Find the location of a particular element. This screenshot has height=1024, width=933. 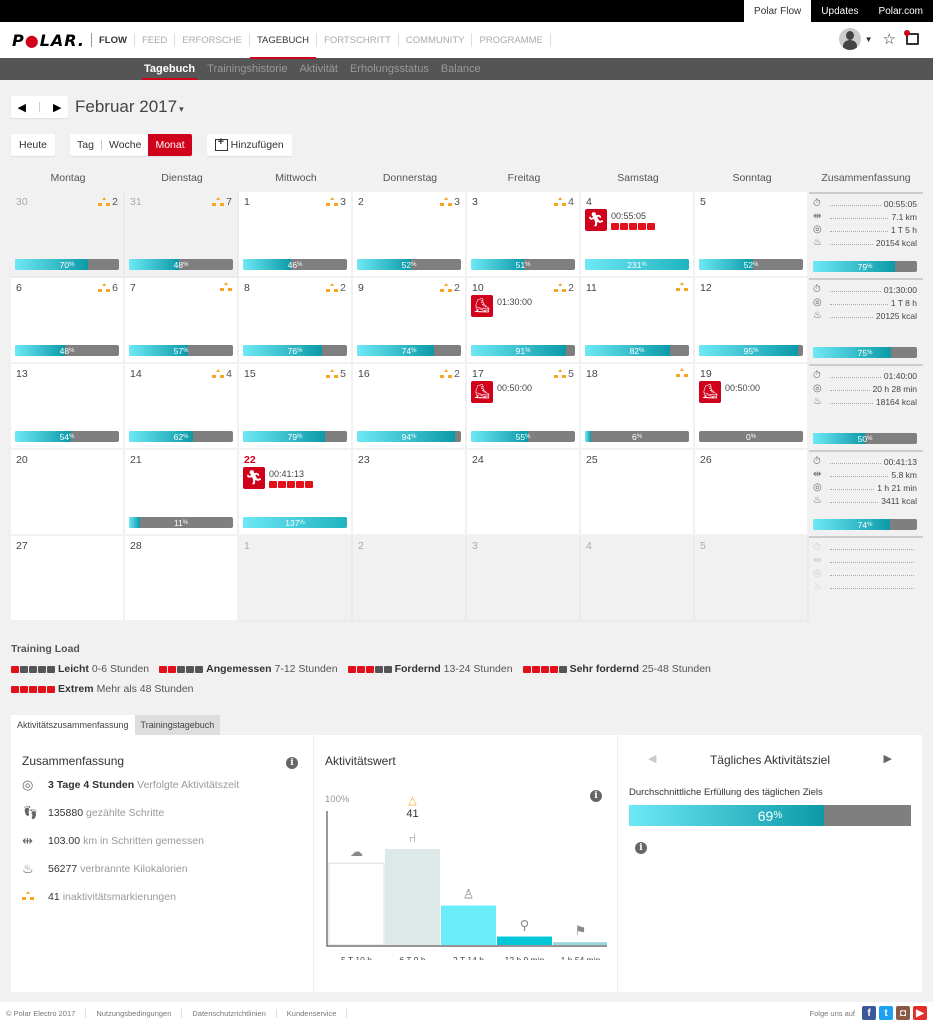

instagram-icon: ◘ is located at coordinates (903, 1013).